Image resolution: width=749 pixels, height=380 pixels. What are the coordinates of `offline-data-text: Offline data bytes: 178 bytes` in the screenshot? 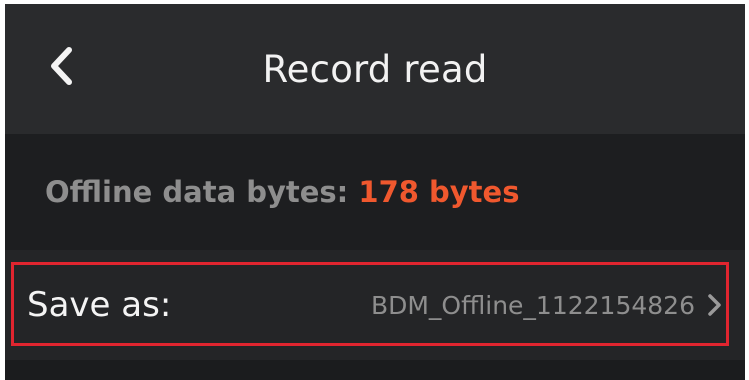 It's located at (282, 192).